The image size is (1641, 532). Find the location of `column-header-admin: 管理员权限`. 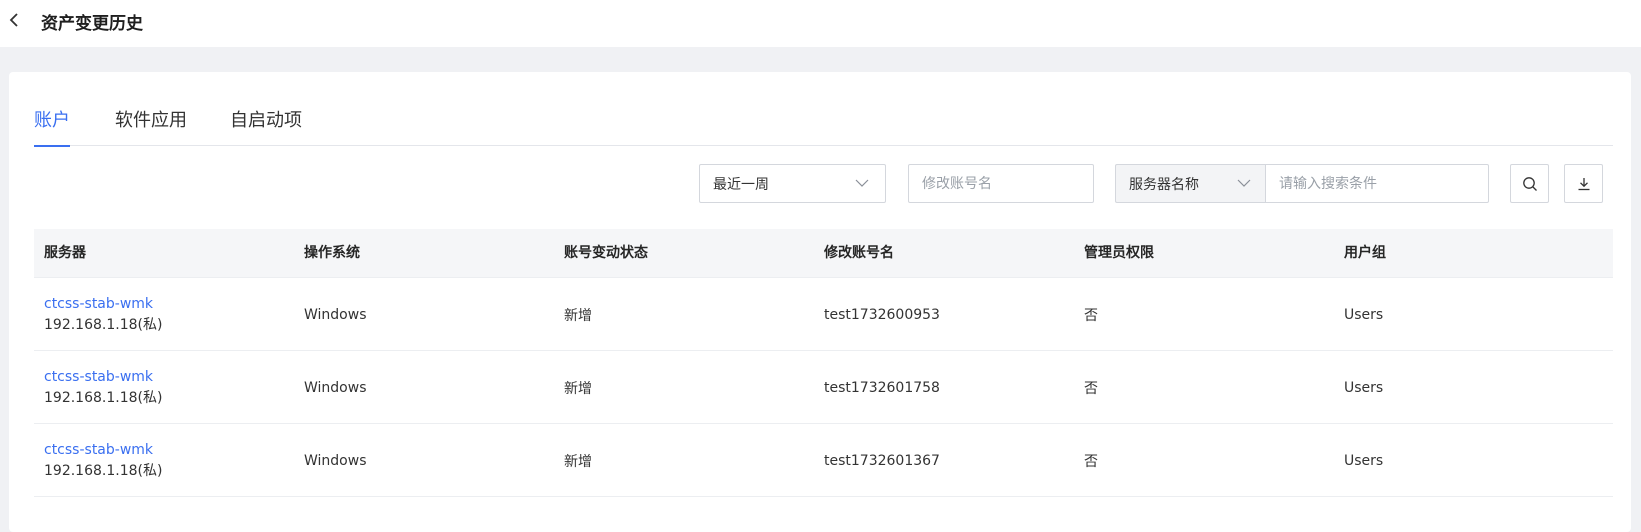

column-header-admin: 管理员权限 is located at coordinates (1119, 253).